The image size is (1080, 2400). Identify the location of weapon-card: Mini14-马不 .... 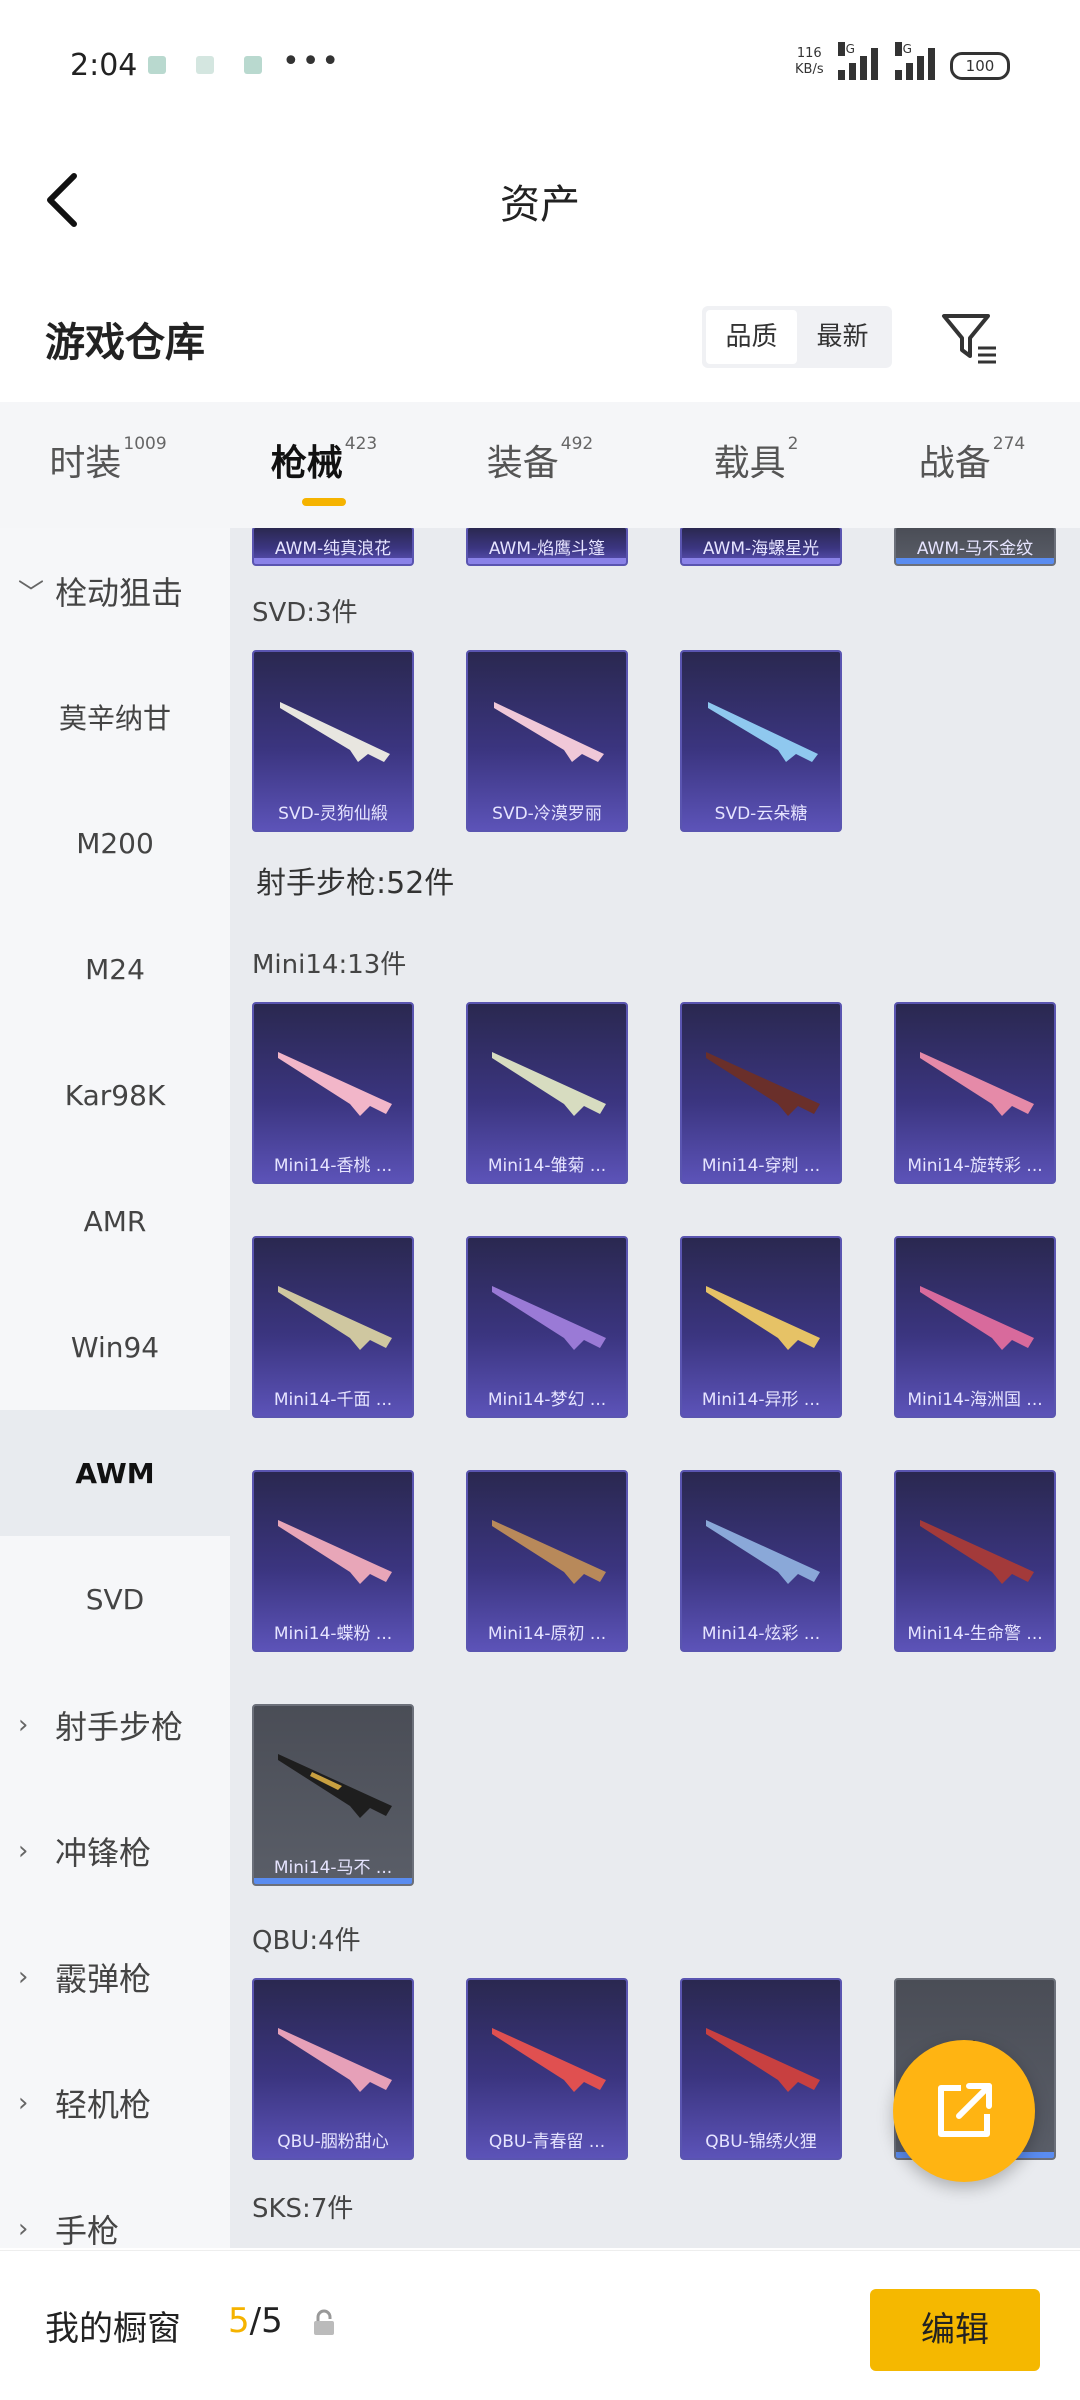
(333, 1795).